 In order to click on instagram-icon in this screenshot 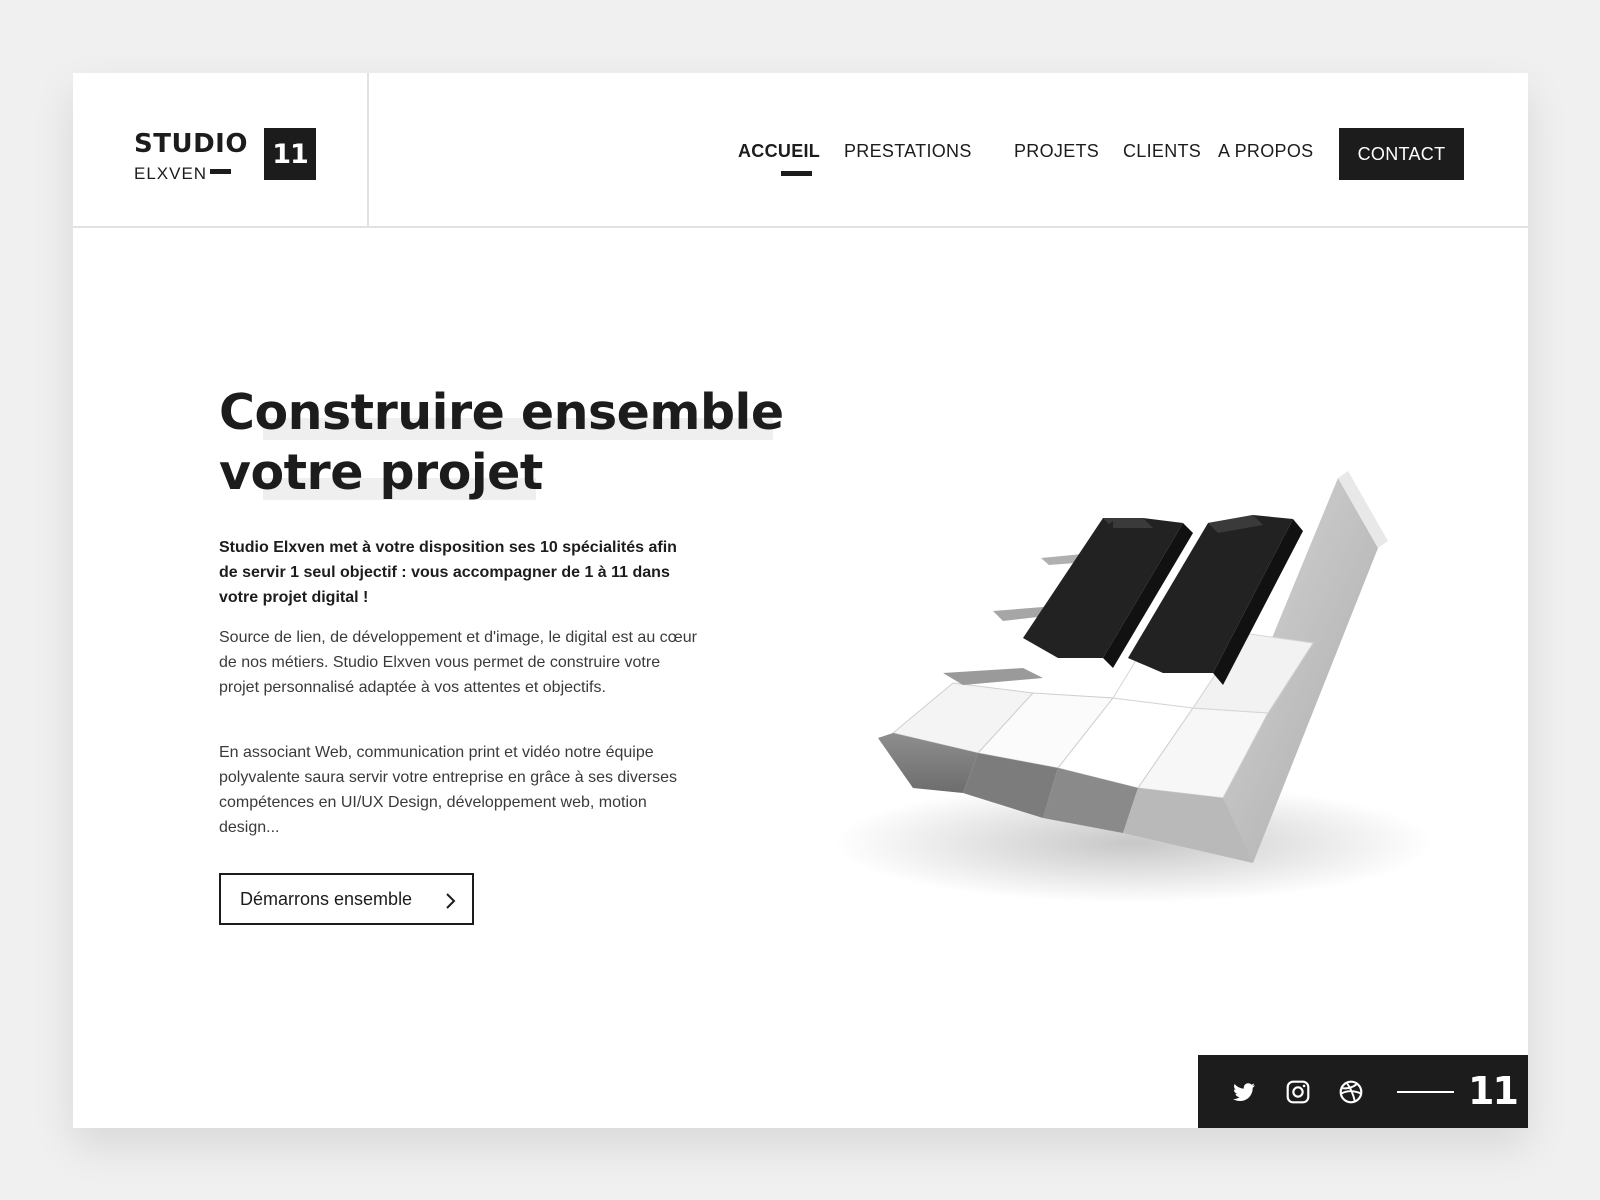, I will do `click(1298, 1092)`.